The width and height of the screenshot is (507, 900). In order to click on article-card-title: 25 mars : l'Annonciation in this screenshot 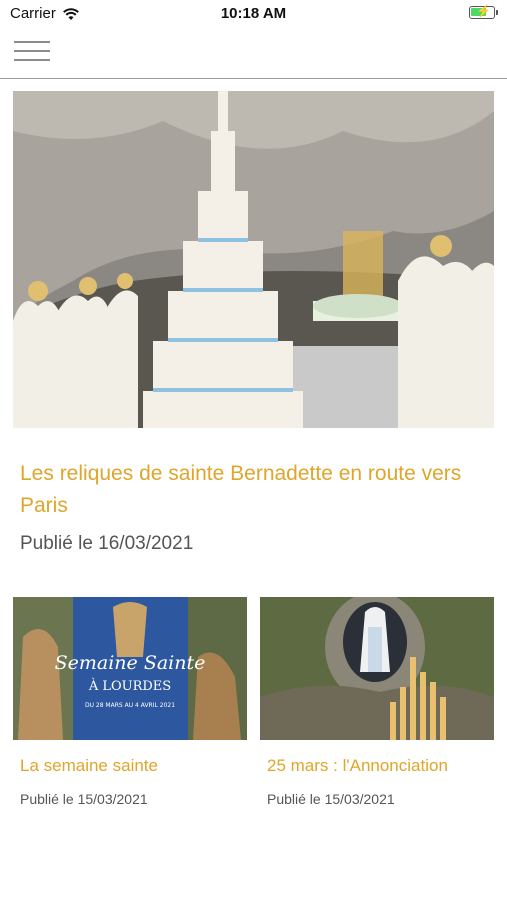, I will do `click(380, 766)`.